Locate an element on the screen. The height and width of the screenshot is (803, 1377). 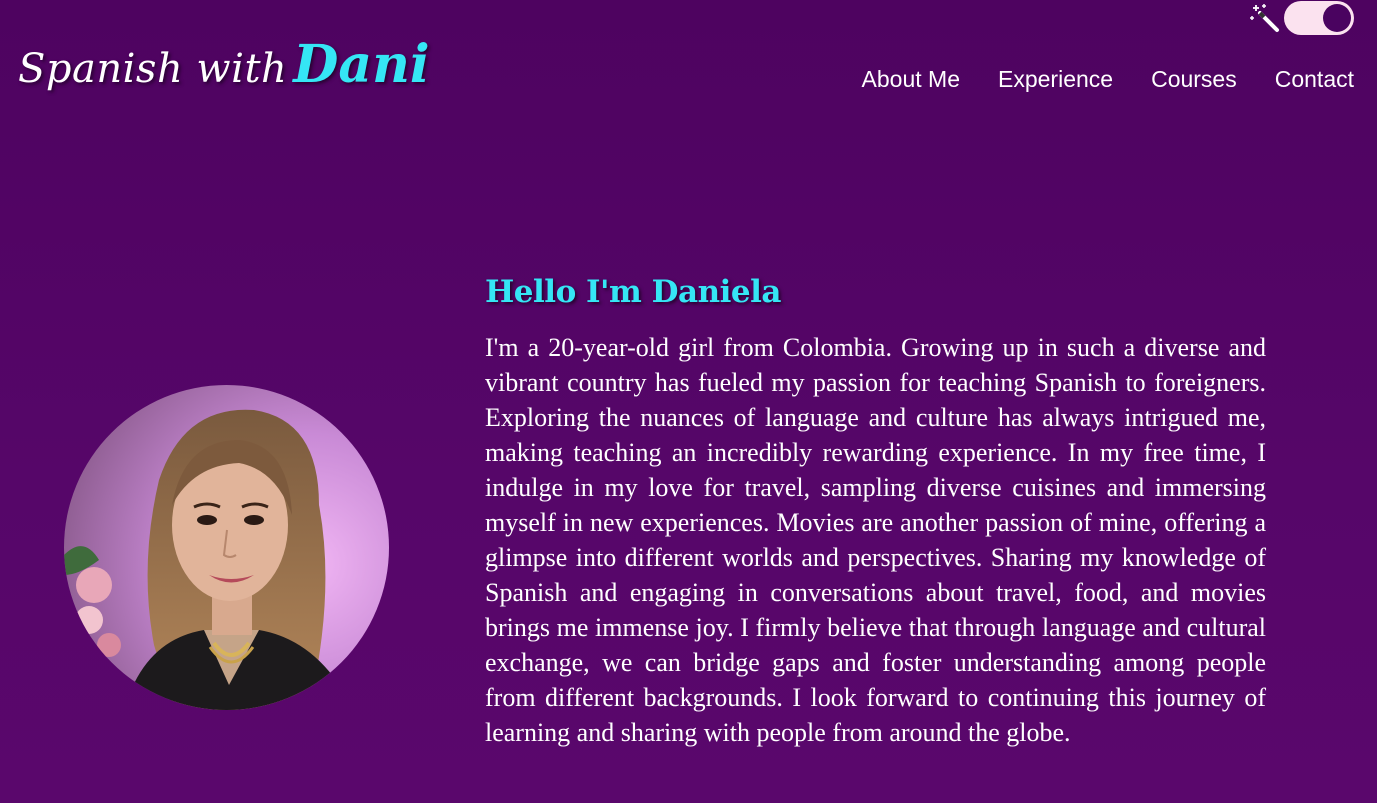
site-logo: Spanish with Dani is located at coordinates (224, 64).